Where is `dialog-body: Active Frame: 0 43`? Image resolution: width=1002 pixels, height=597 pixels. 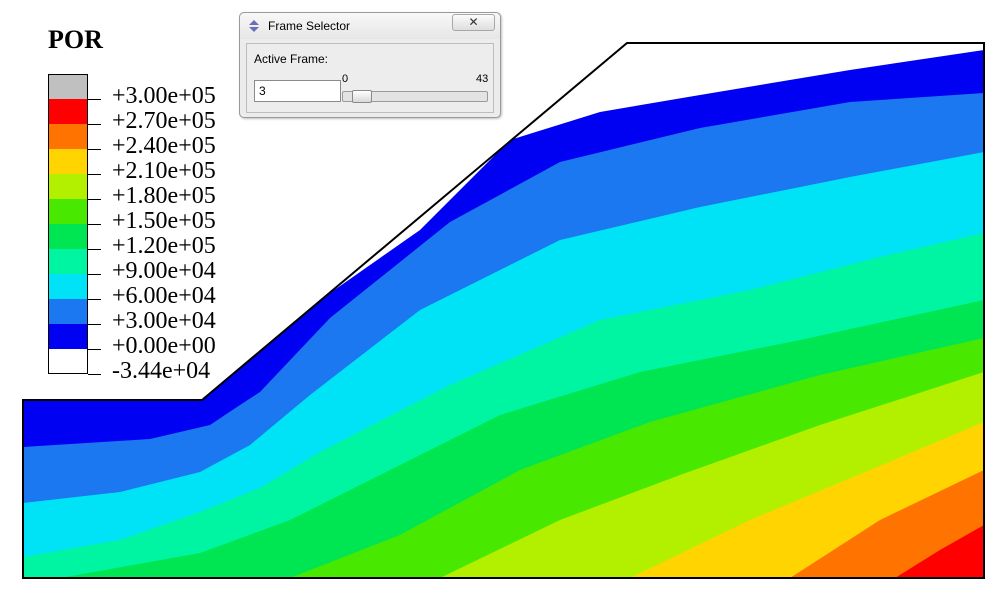 dialog-body: Active Frame: 0 43 is located at coordinates (370, 78).